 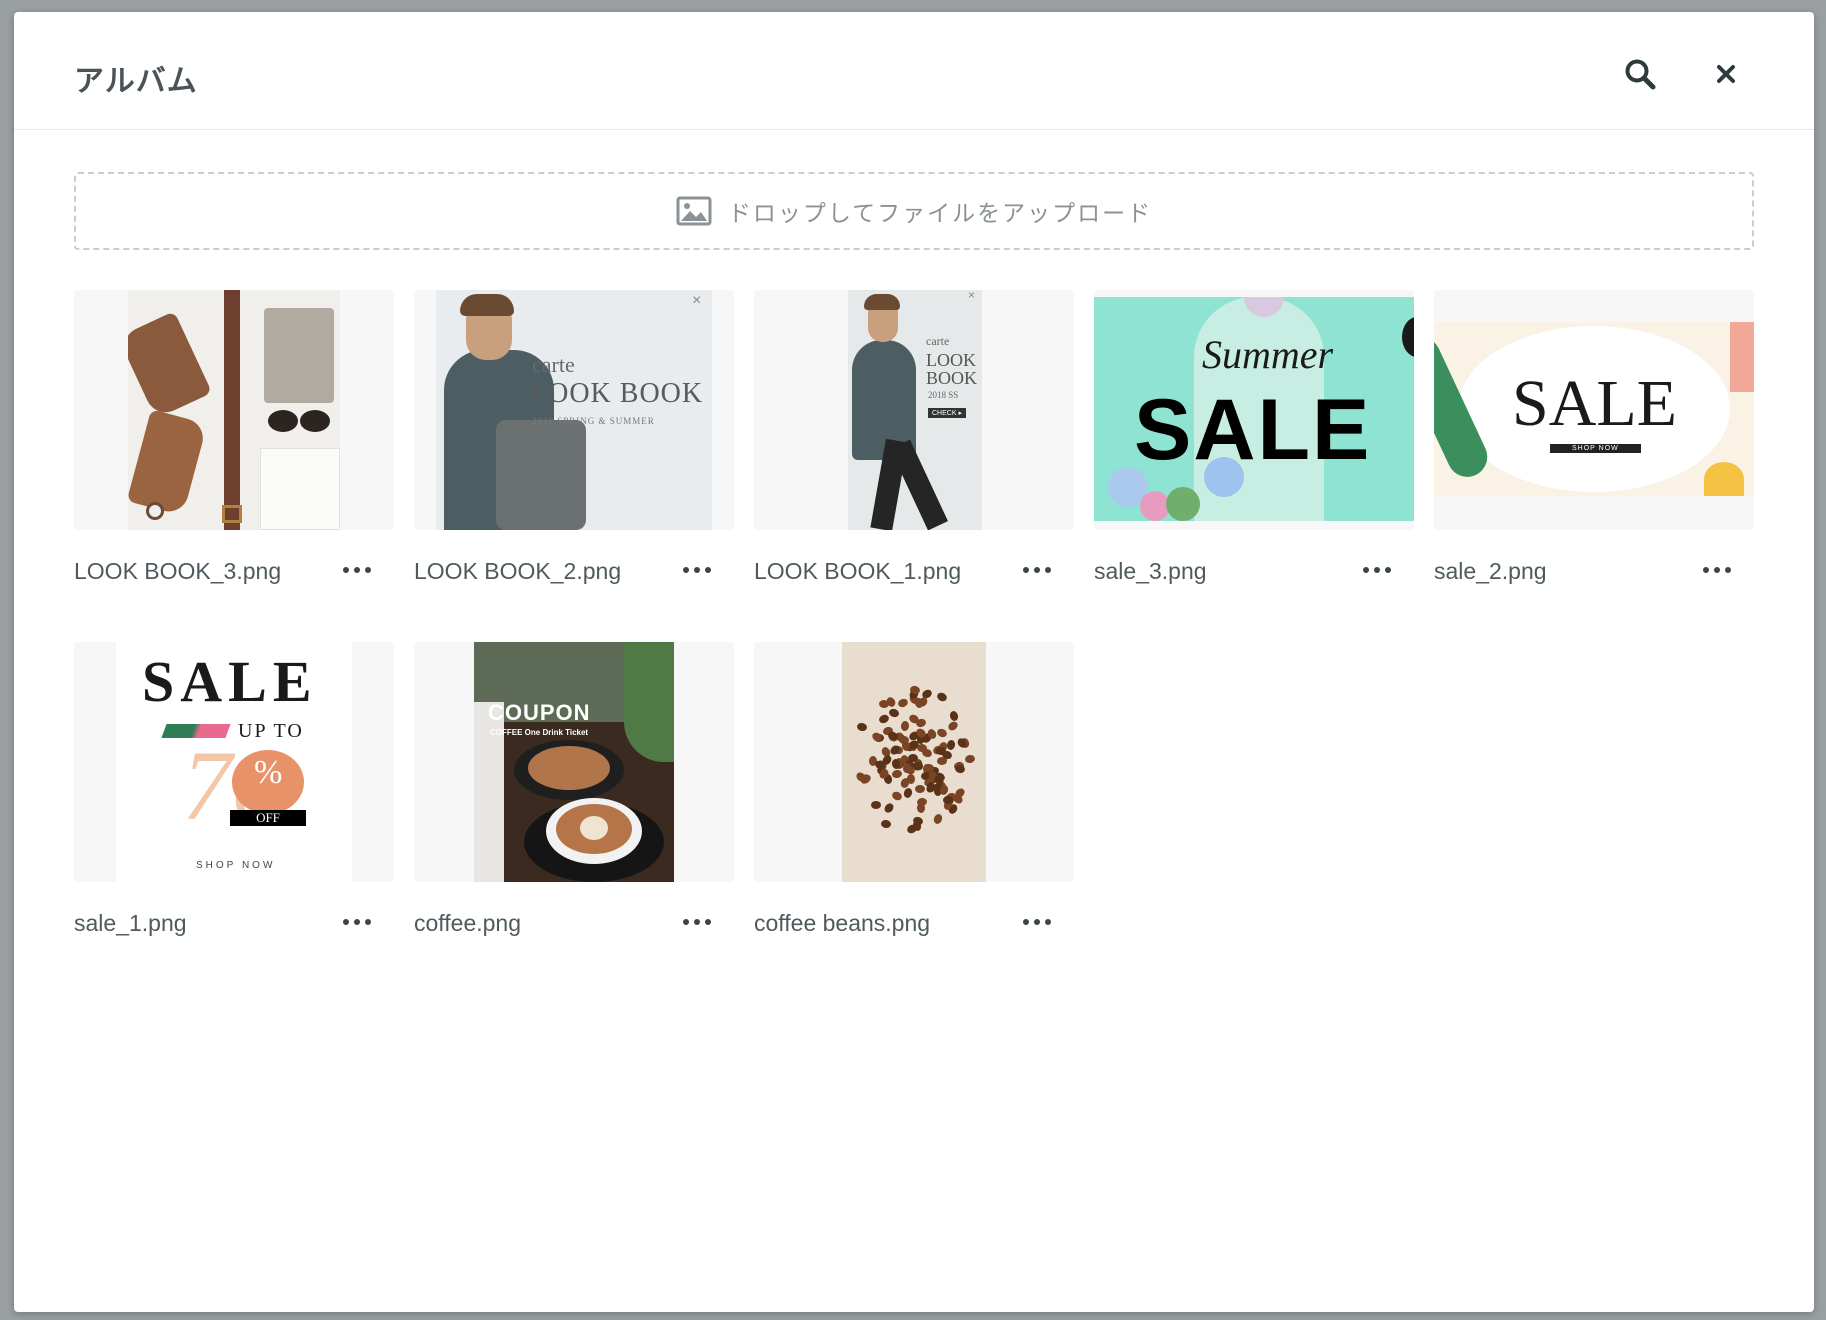 What do you see at coordinates (574, 410) in the screenshot?
I see `image-thumbnail: carte LOOK BOOK 2018 SPRING & SUMMER ×` at bounding box center [574, 410].